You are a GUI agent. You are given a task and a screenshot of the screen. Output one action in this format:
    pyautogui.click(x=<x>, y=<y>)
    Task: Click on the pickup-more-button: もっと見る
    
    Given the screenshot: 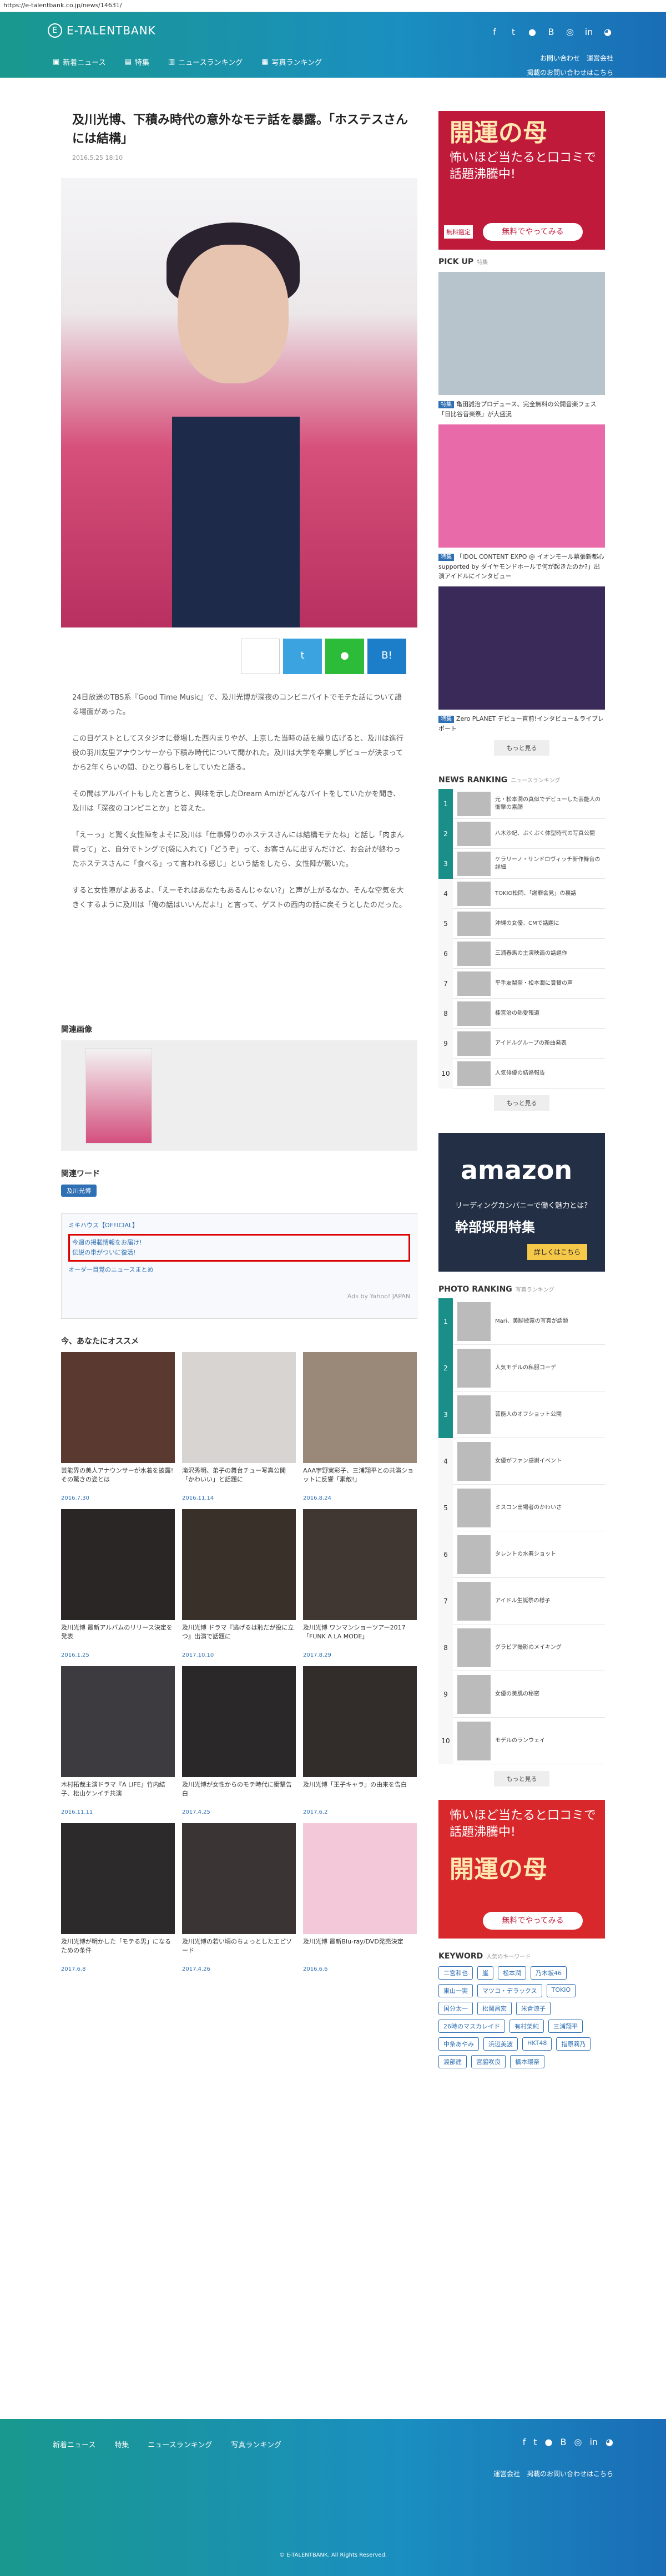 What is the action you would take?
    pyautogui.click(x=521, y=748)
    